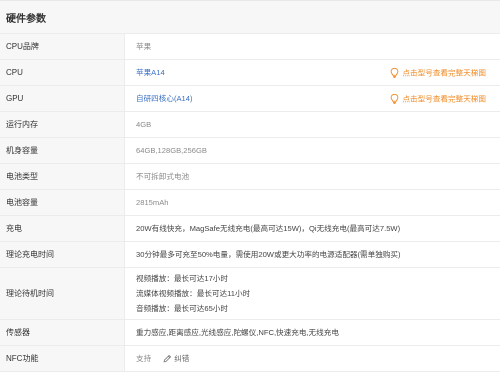 Image resolution: width=500 pixels, height=372 pixels. I want to click on cpu-ladder-link: 点击型号查看完整天梯图, so click(438, 72).